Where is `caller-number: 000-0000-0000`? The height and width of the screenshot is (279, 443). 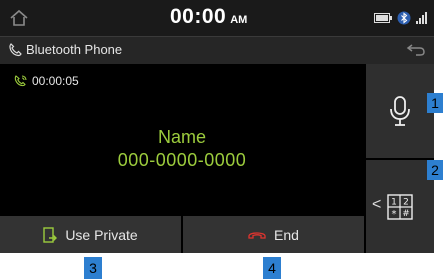
caller-number: 000-0000-0000 is located at coordinates (182, 160).